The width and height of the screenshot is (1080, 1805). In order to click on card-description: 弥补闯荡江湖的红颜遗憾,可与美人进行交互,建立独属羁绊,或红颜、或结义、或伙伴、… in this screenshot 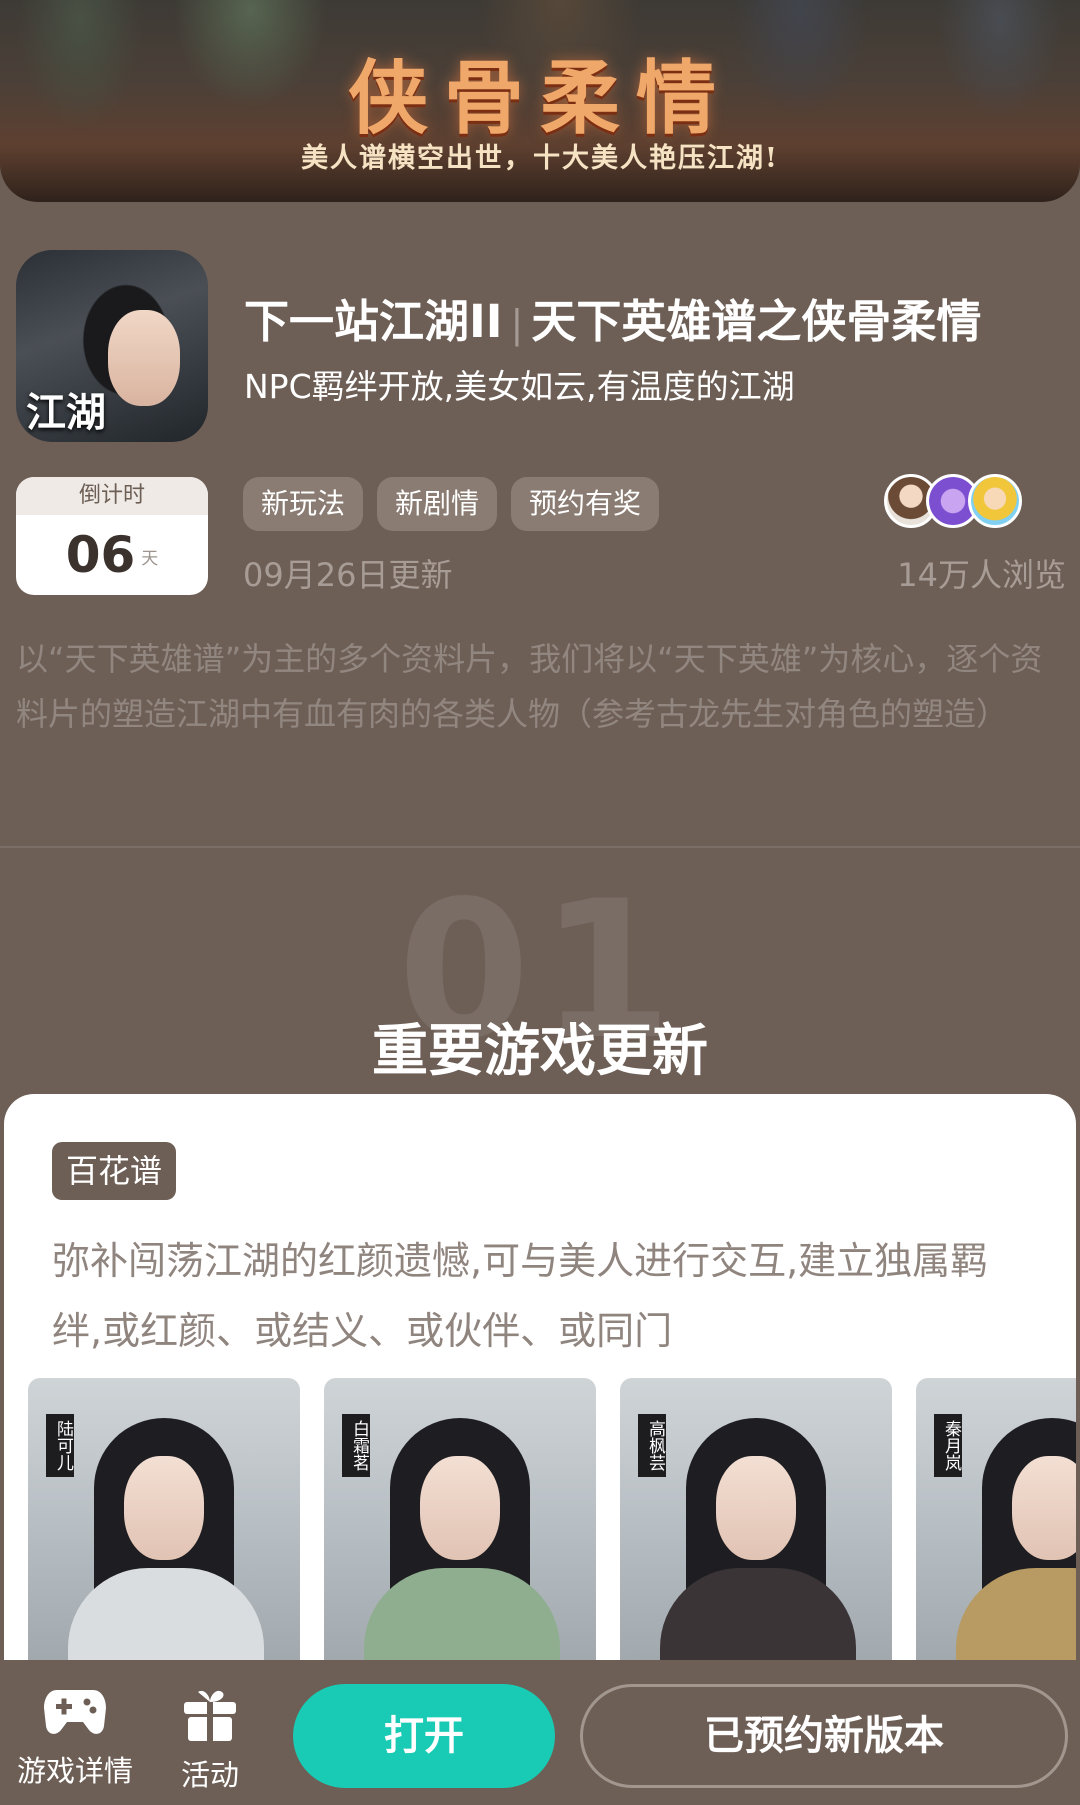, I will do `click(520, 1296)`.